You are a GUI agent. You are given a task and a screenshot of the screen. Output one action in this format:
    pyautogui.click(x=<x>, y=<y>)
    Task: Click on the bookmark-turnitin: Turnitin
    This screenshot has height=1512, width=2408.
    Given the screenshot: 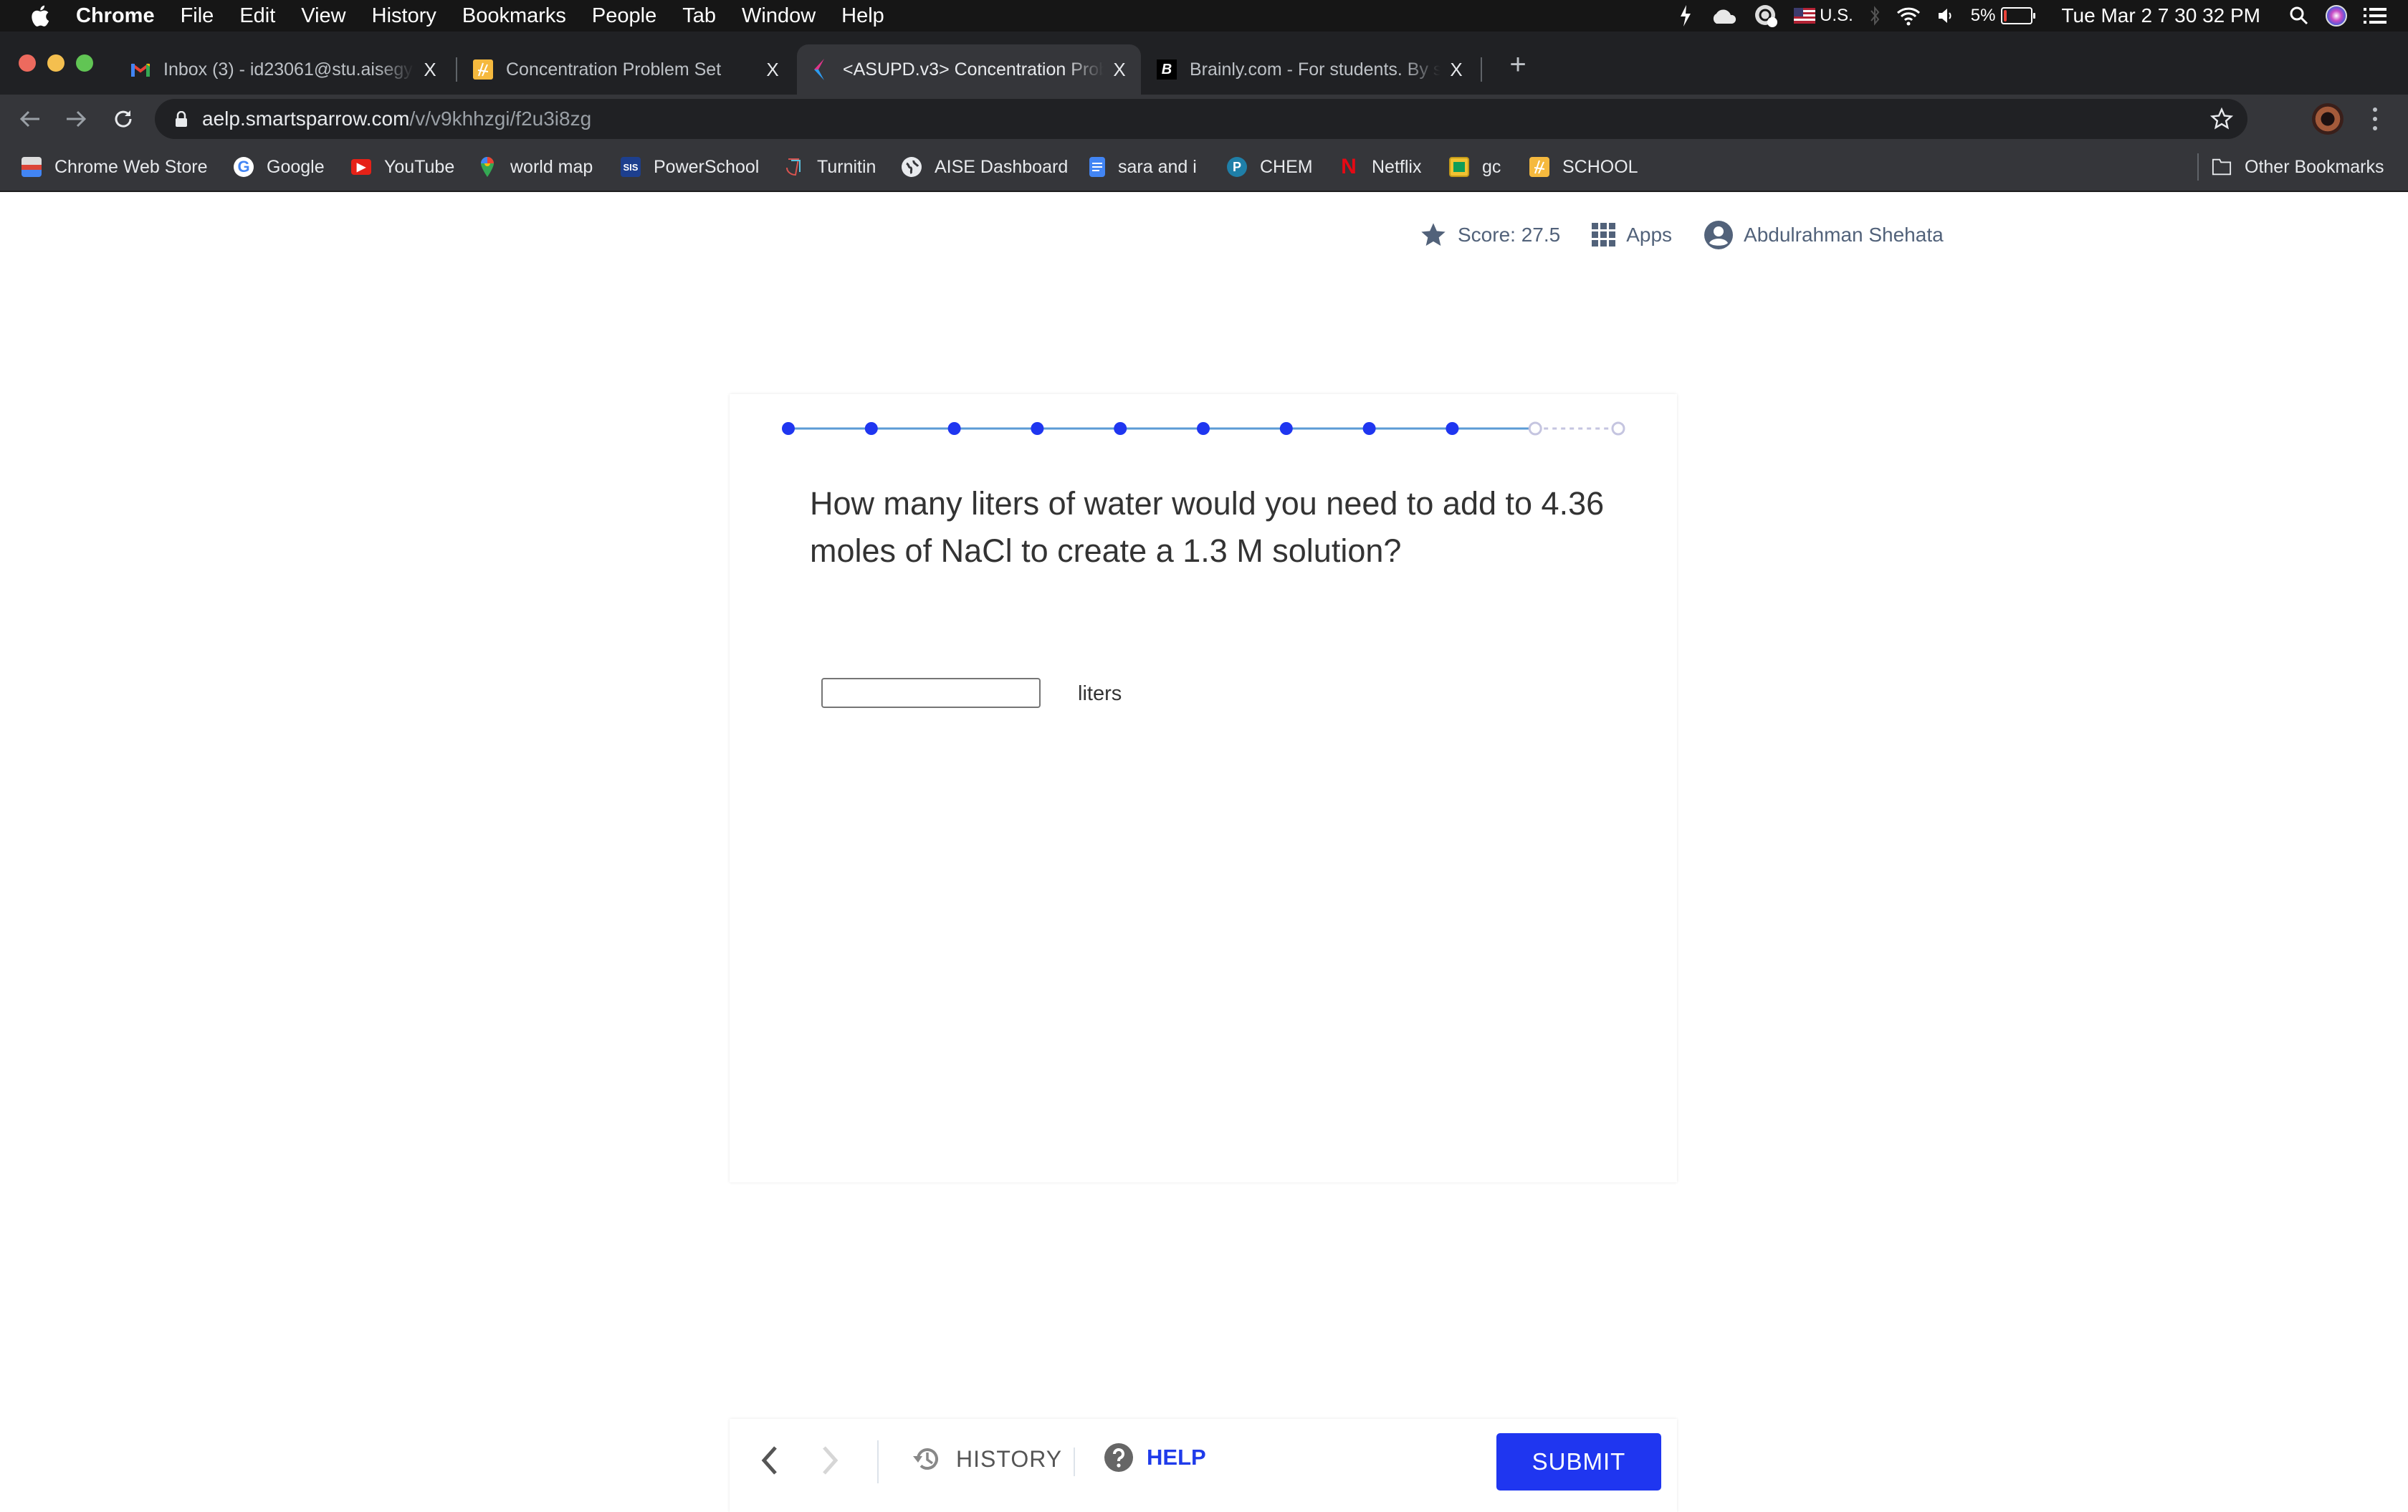 What is the action you would take?
    pyautogui.click(x=830, y=167)
    